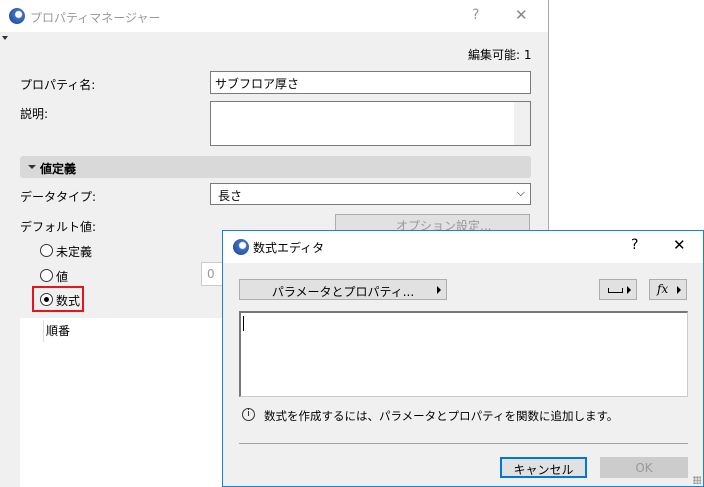 Image resolution: width=704 pixels, height=487 pixels. I want to click on radio-selected-icon, so click(46, 299).